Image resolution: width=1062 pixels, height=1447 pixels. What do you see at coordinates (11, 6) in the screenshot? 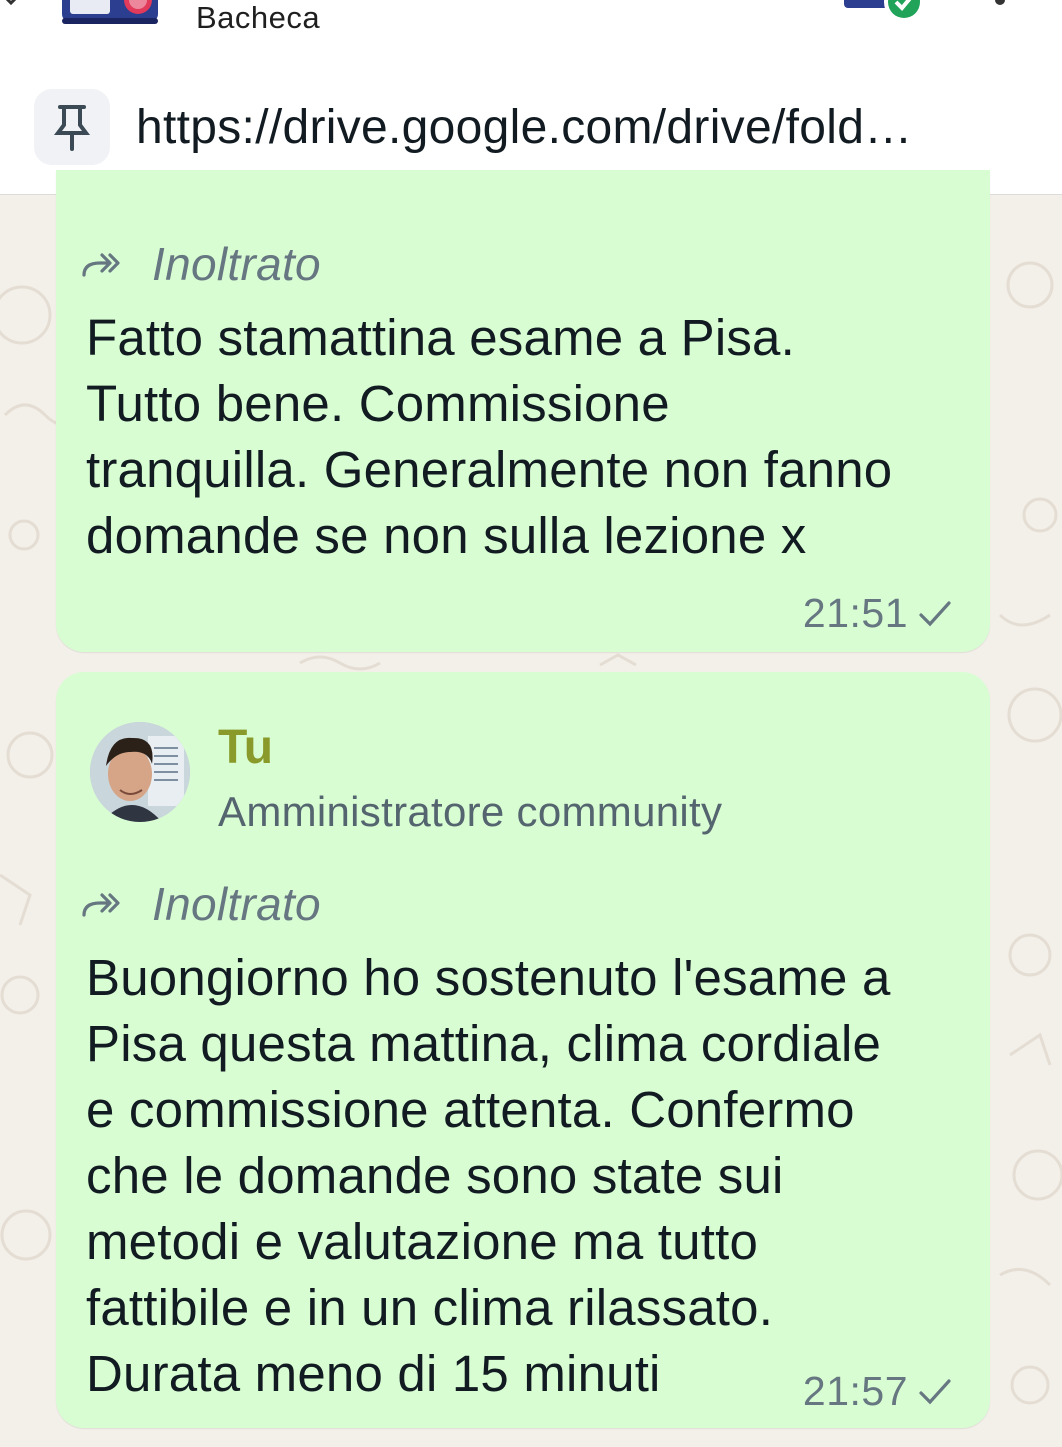
I see `chevron-icon` at bounding box center [11, 6].